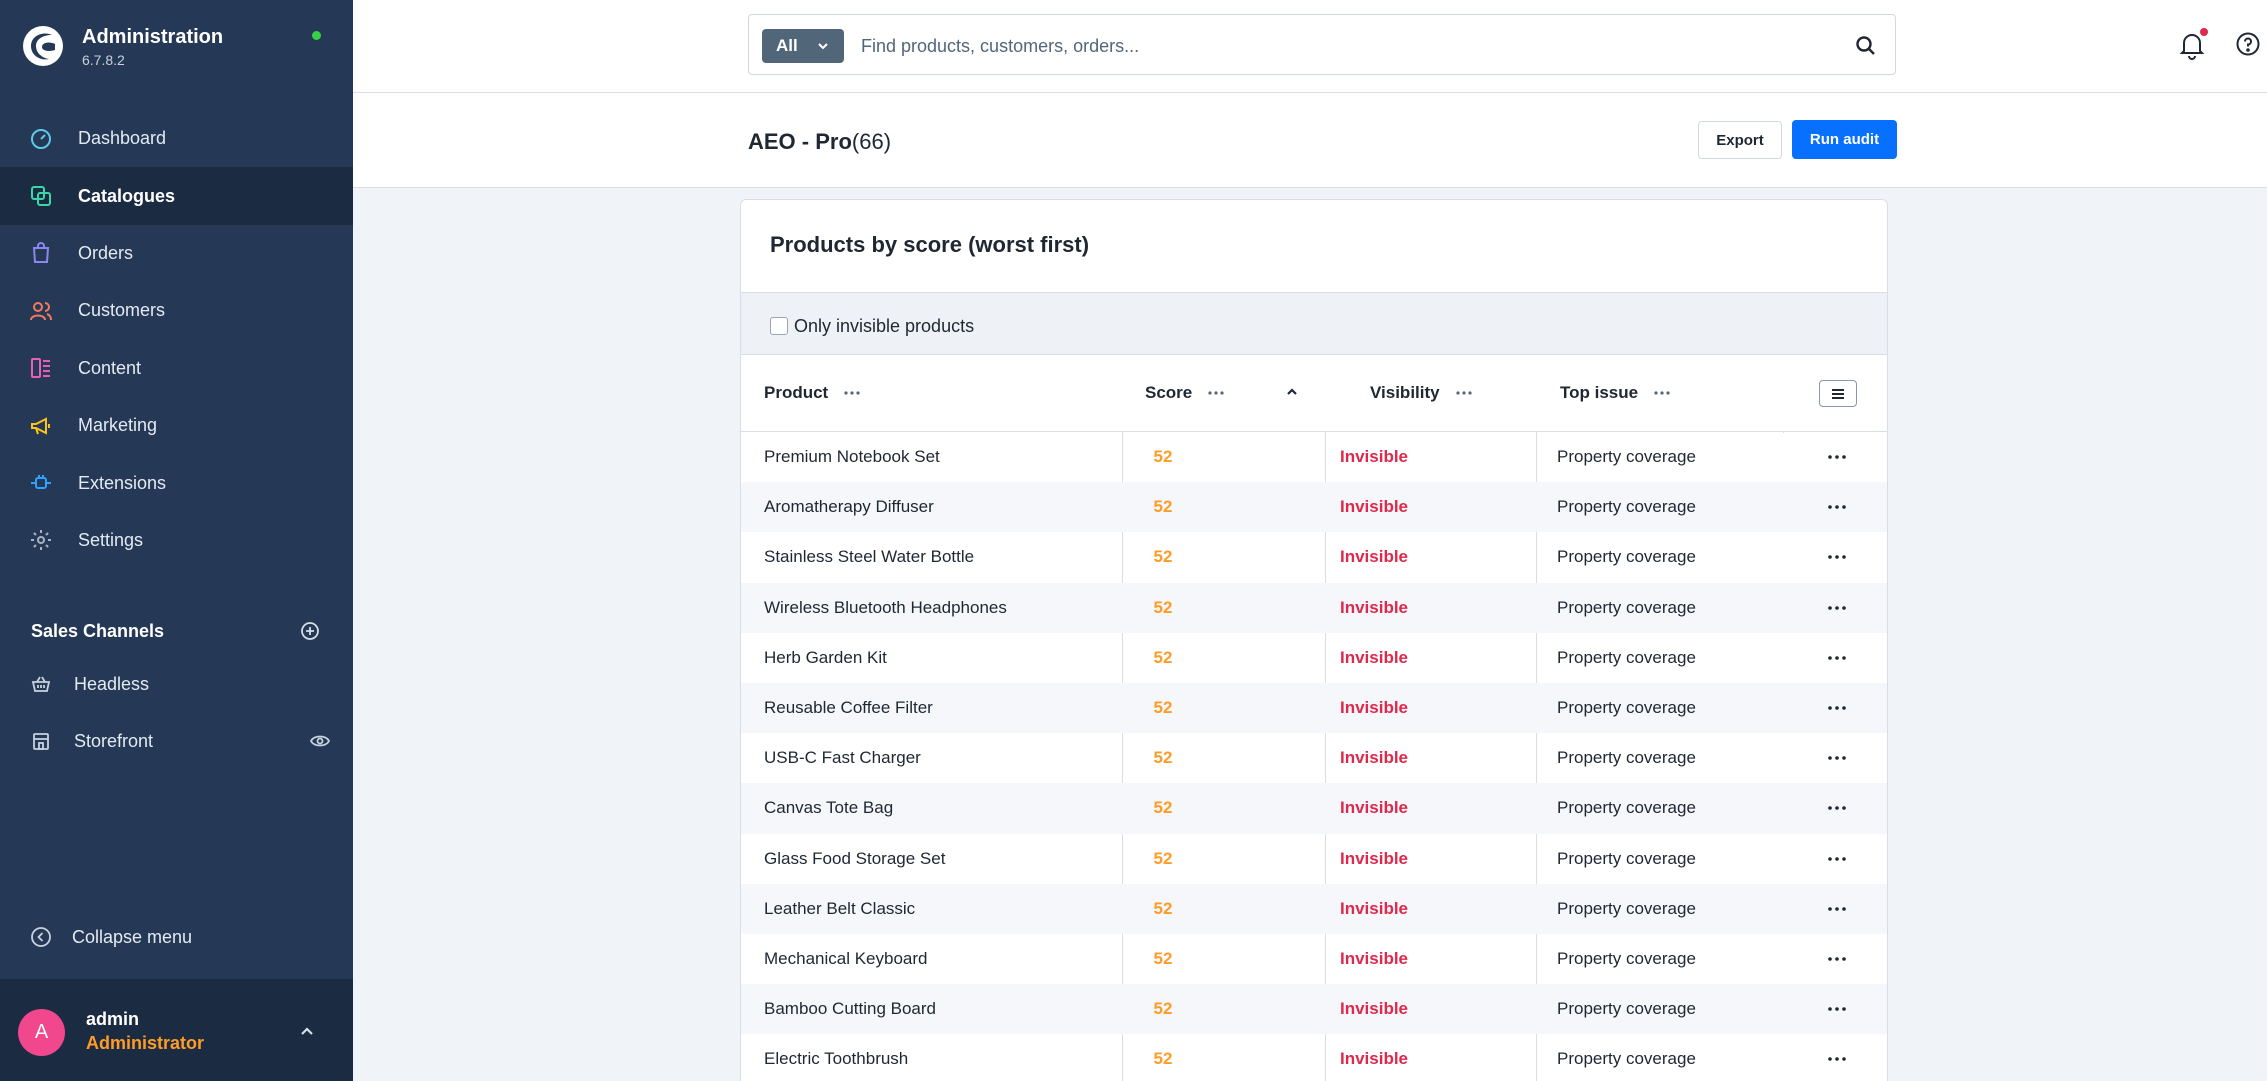 This screenshot has width=2267, height=1081. What do you see at coordinates (2248, 44) in the screenshot?
I see `help-icon` at bounding box center [2248, 44].